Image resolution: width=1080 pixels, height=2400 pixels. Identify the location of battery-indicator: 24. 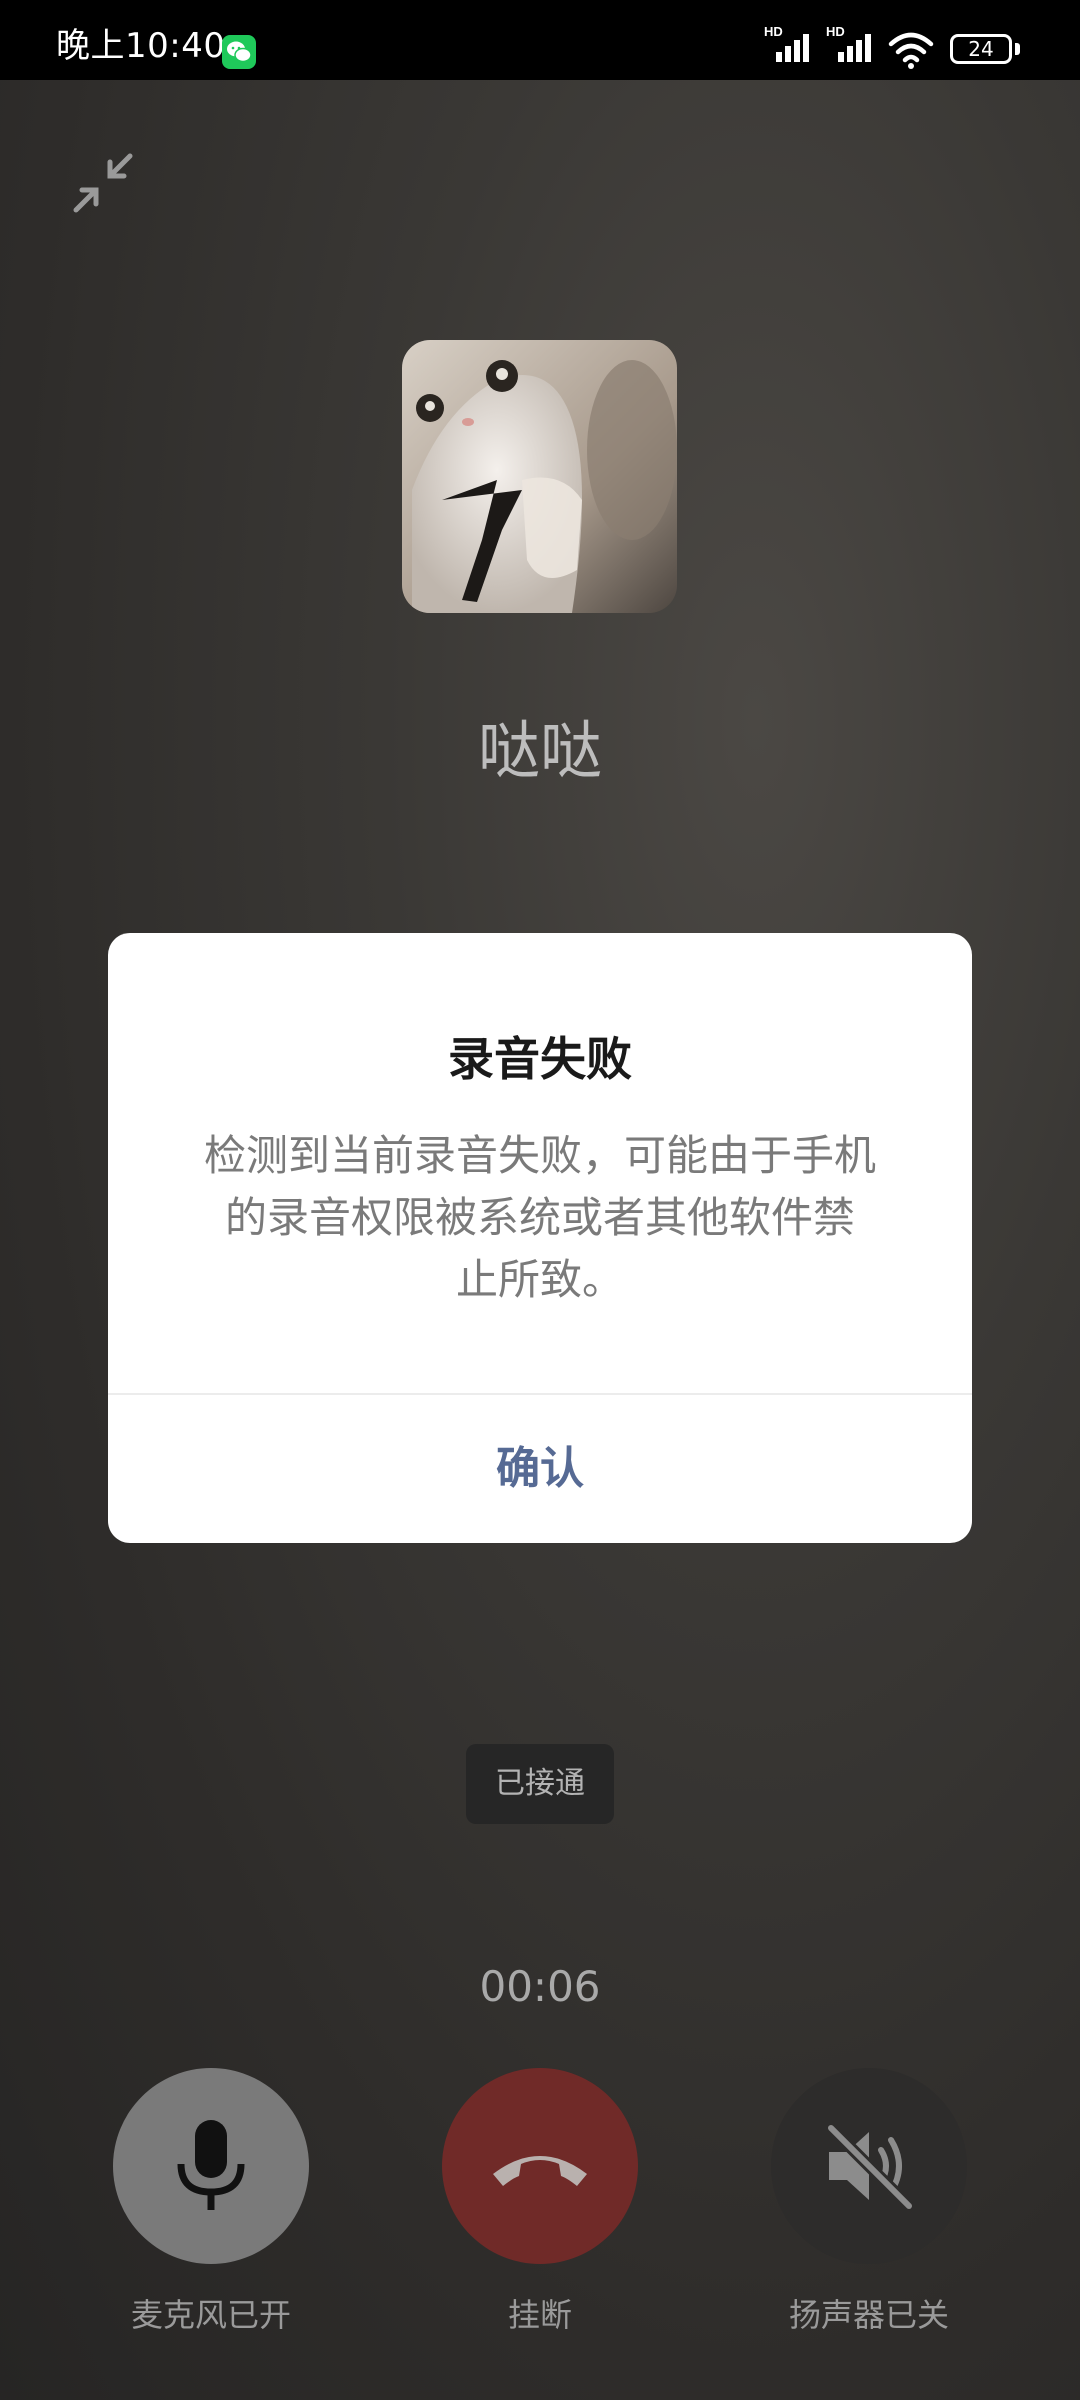
(981, 49).